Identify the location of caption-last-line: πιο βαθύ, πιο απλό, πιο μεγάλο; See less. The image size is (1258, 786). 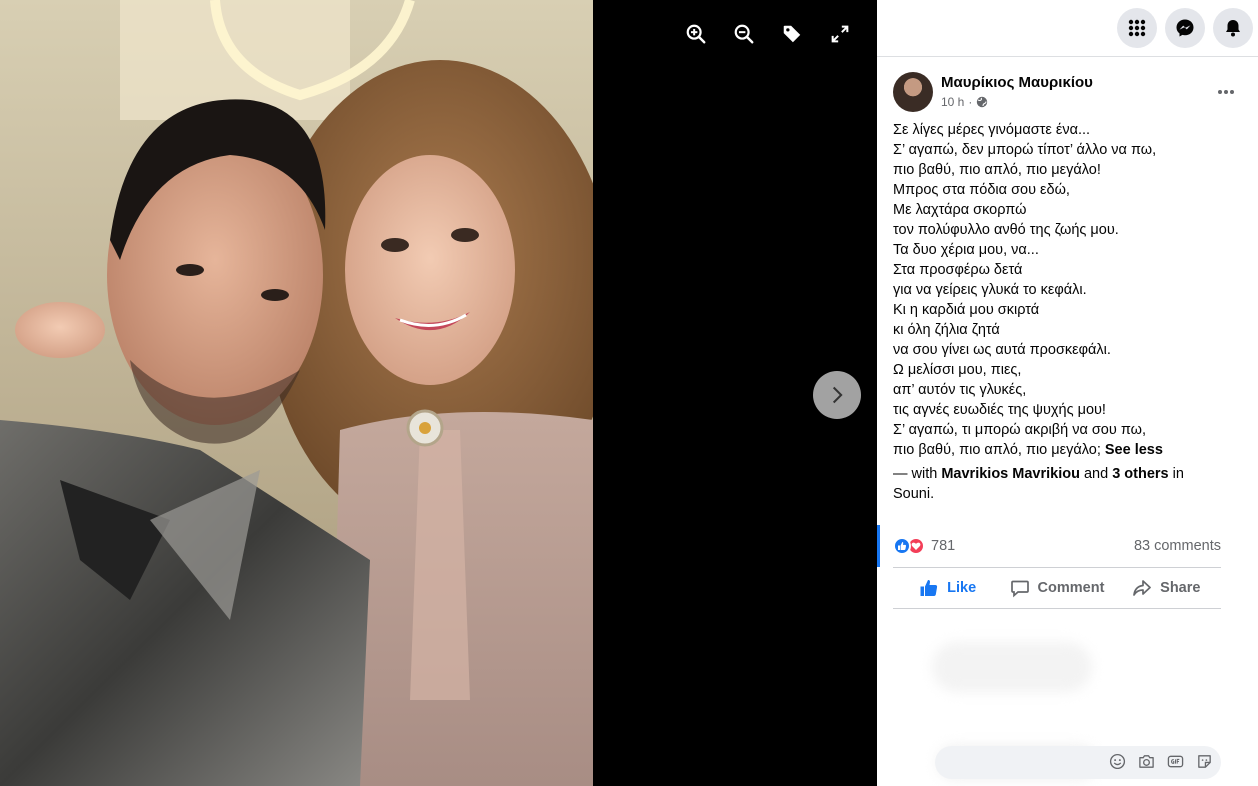
(1063, 450).